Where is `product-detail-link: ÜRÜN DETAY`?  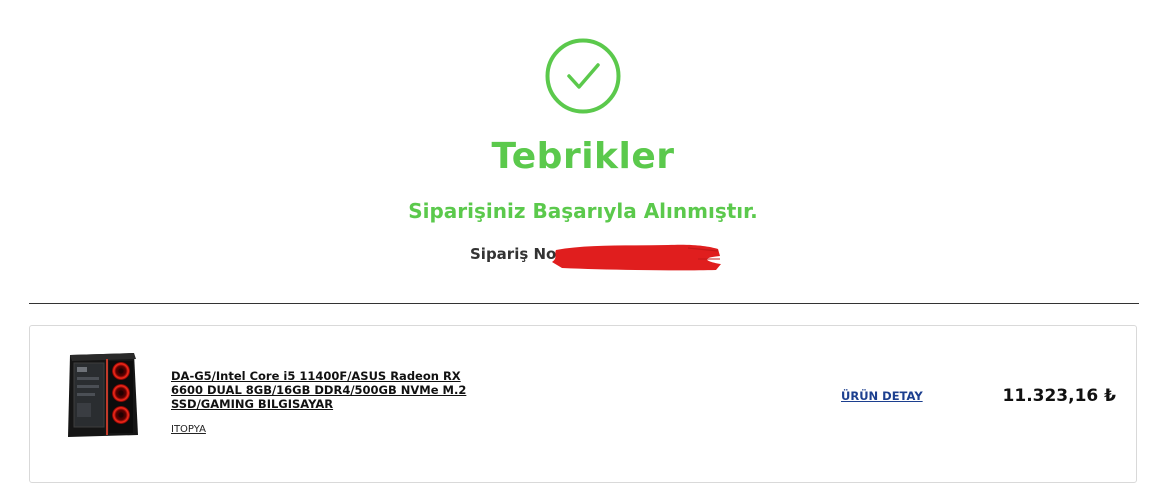
product-detail-link: ÜRÜN DETAY is located at coordinates (882, 396).